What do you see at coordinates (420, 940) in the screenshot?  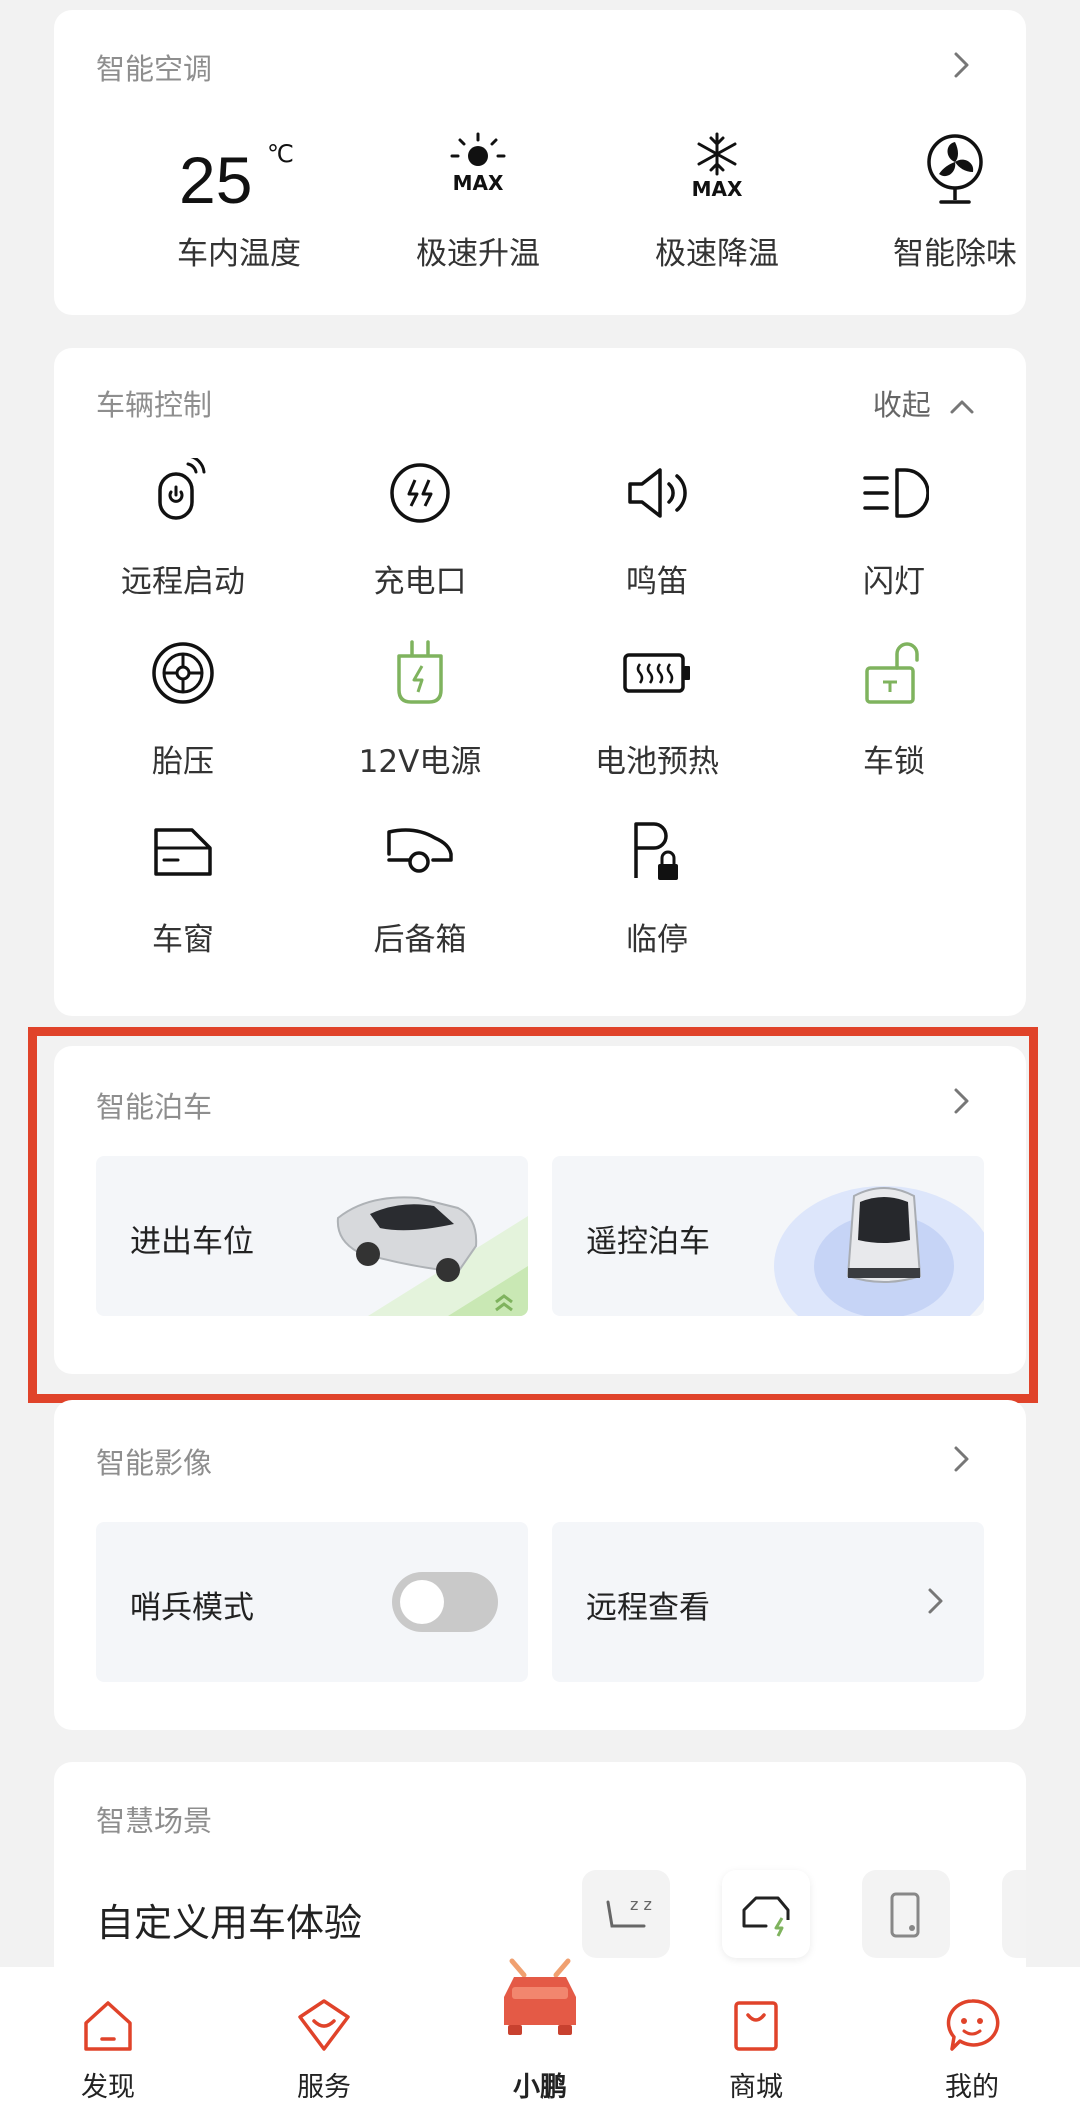 I see `vc-item-label: 后备箱` at bounding box center [420, 940].